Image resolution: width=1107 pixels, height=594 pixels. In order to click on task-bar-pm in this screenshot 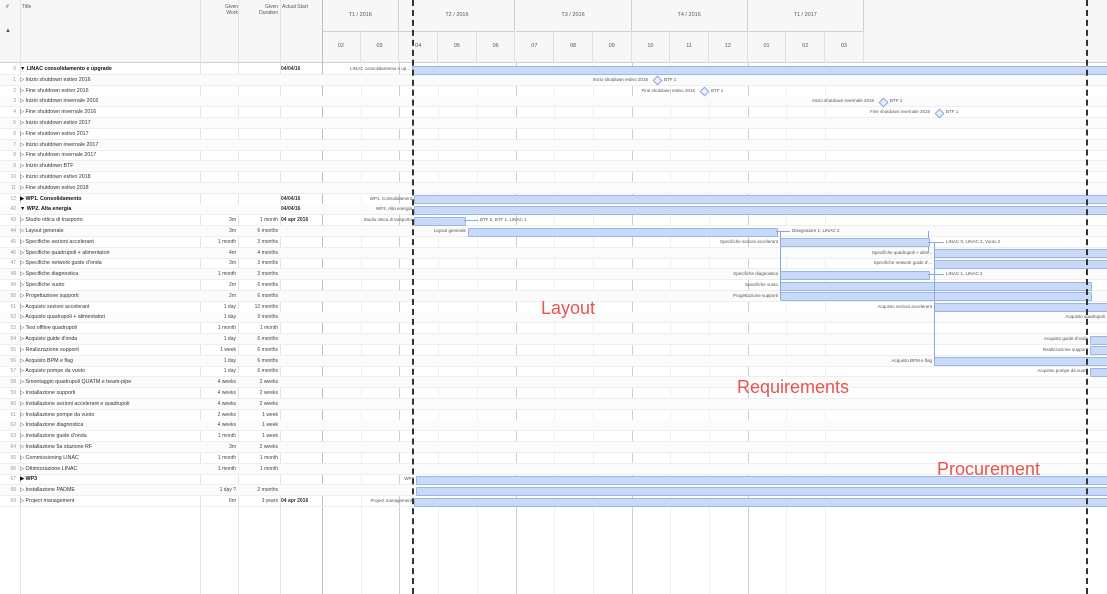, I will do `click(760, 502)`.